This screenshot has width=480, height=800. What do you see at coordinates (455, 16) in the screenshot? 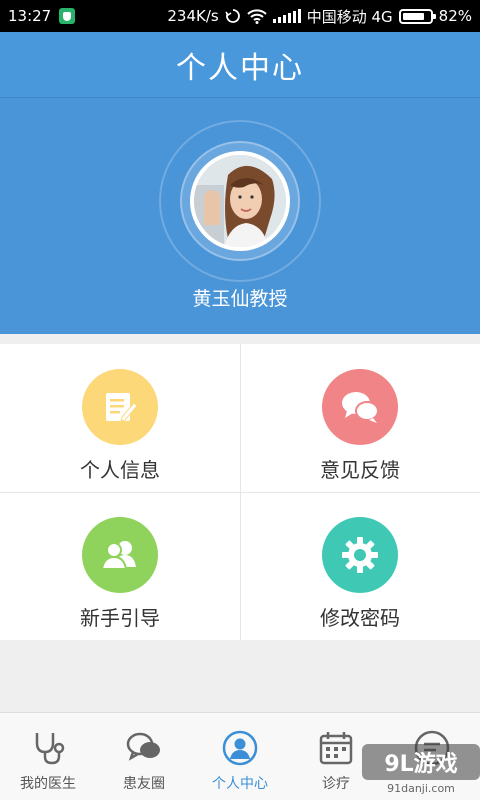
I see `battery-percent: 82%` at bounding box center [455, 16].